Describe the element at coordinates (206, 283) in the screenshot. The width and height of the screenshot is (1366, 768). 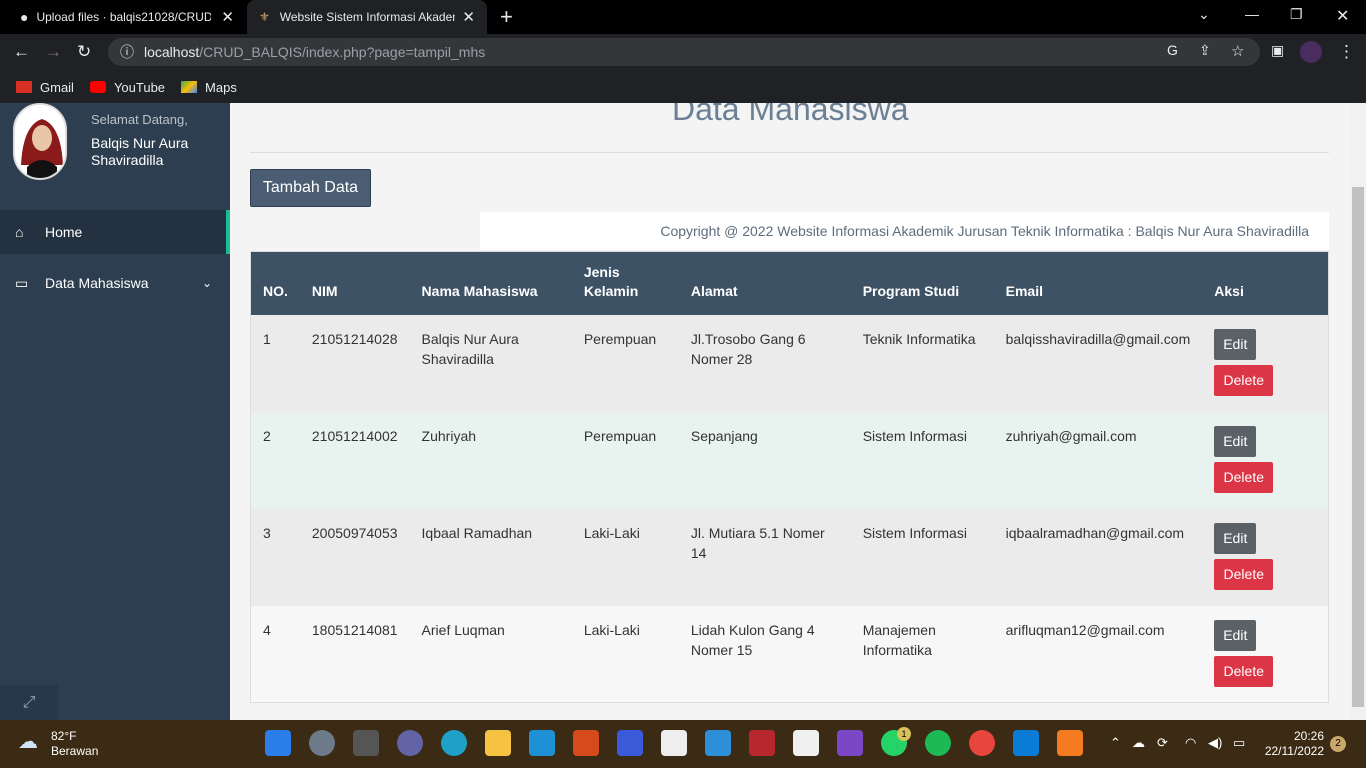
I see `chevron-down-icon: ⌄` at that location.